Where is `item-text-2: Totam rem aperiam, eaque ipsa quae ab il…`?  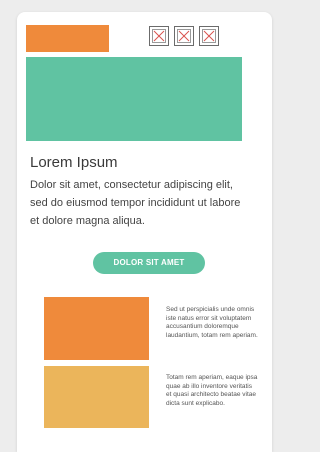 item-text-2: Totam rem aperiam, eaque ipsa quae ab il… is located at coordinates (212, 390).